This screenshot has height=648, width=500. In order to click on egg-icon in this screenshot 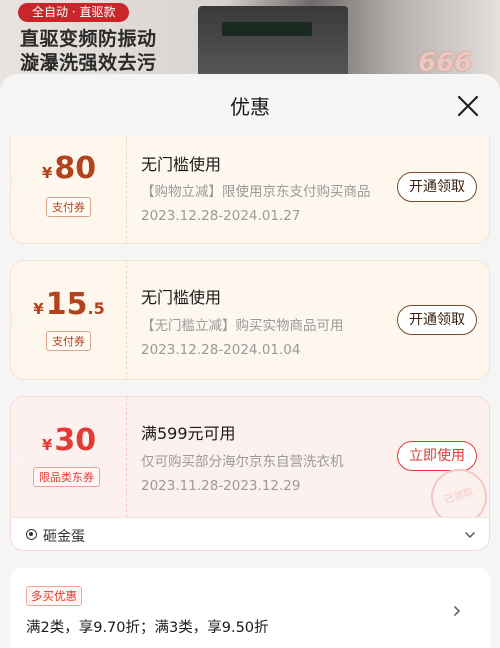, I will do `click(31, 534)`.